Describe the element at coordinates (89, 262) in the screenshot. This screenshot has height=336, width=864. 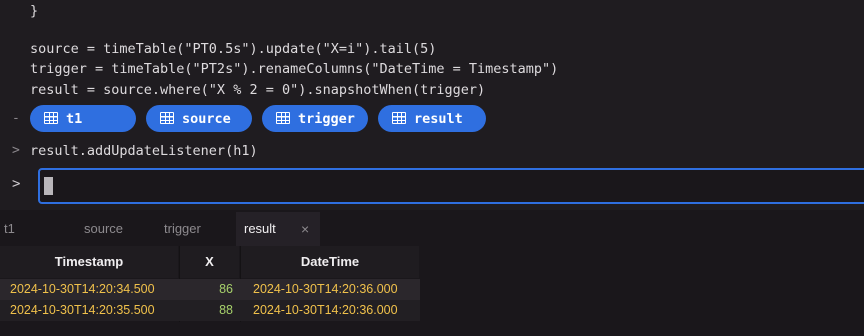
I see `column-header-timestamp: Timestamp` at that location.